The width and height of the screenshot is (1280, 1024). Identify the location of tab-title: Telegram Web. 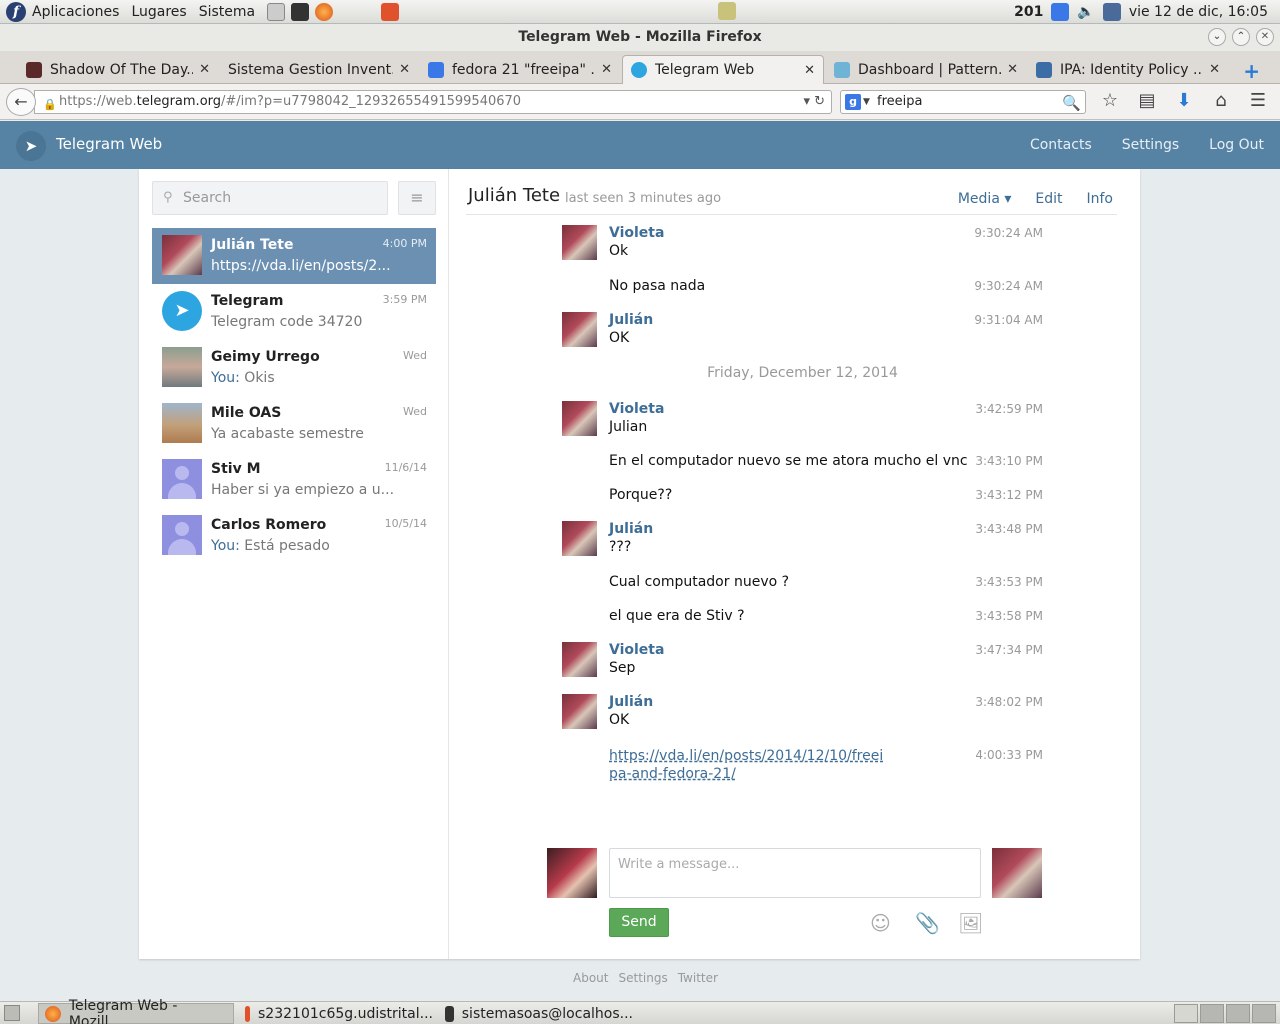
(705, 70).